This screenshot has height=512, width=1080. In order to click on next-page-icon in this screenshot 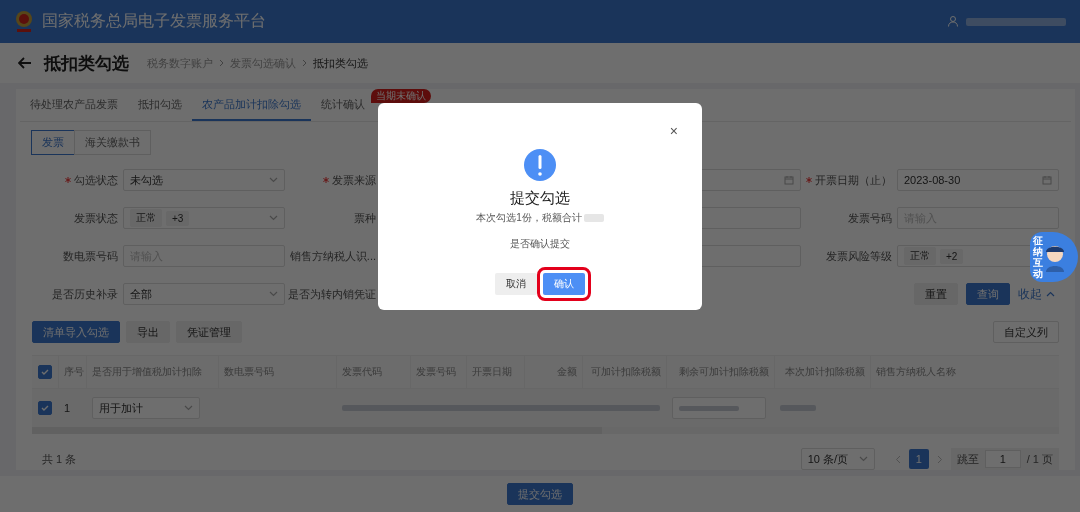, I will do `click(939, 459)`.